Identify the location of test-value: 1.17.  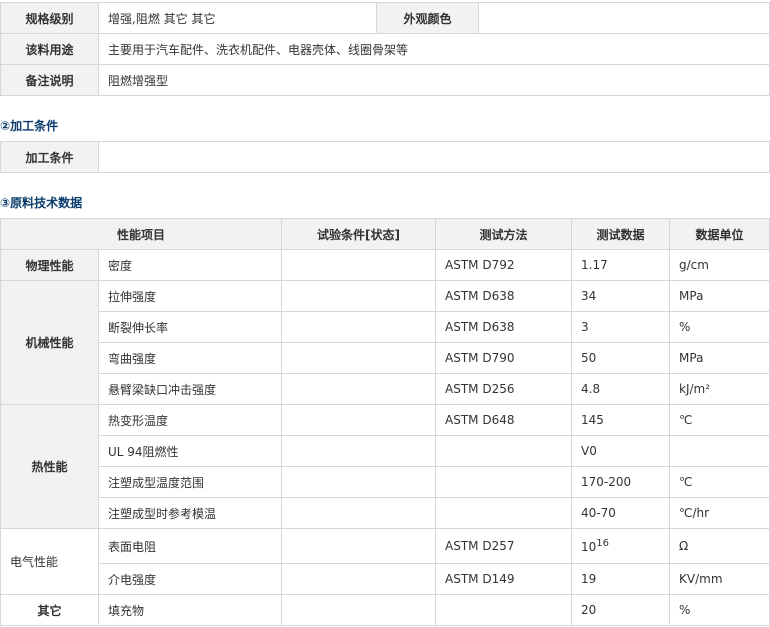
(621, 265).